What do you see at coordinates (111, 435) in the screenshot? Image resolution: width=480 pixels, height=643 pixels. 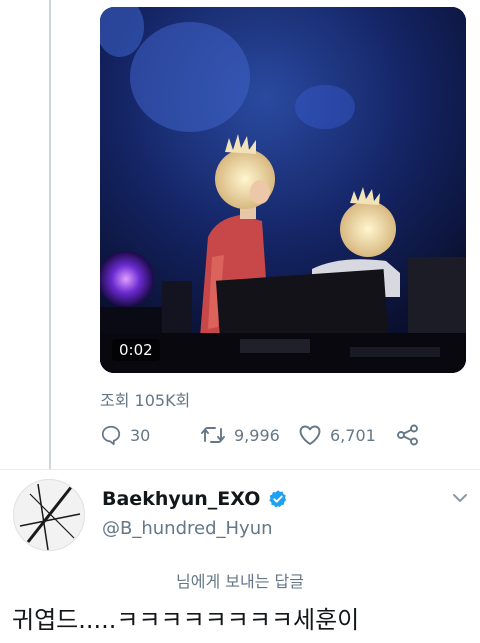 I see `reply-icon` at bounding box center [111, 435].